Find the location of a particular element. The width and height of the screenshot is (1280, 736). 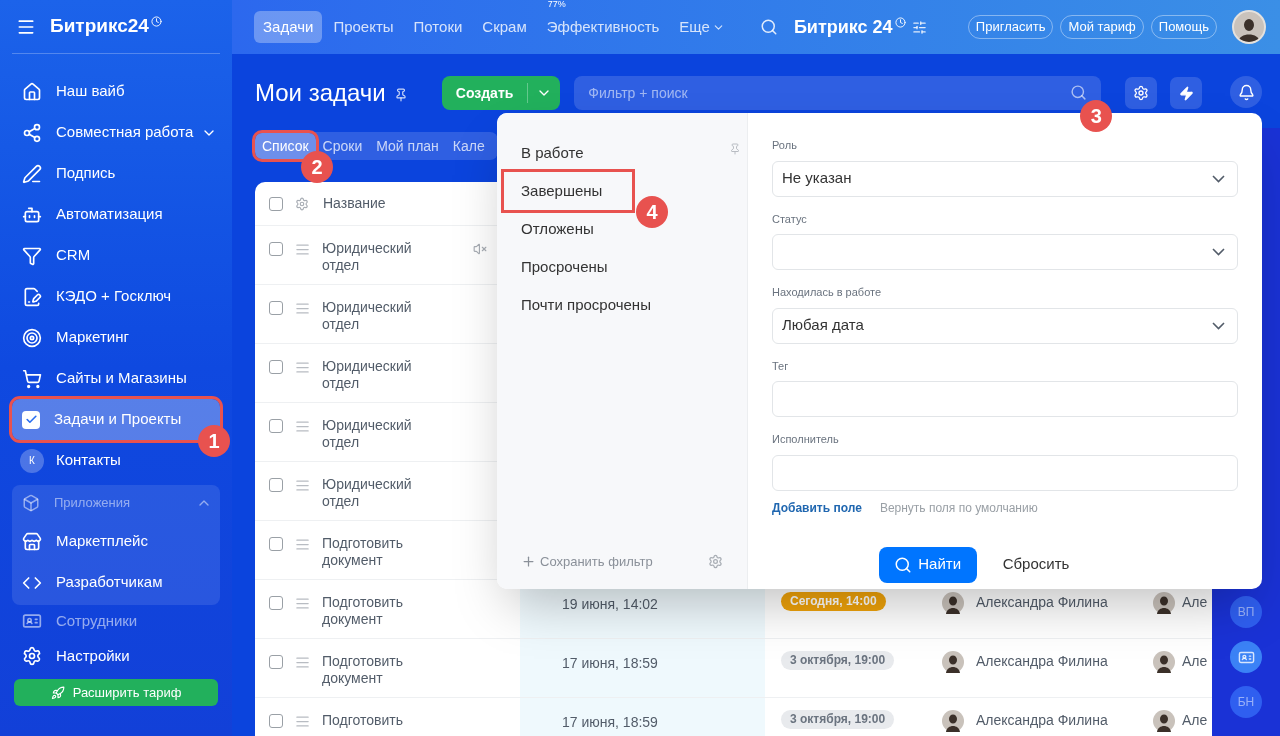

filter-preset: Отложены is located at coordinates (557, 229).